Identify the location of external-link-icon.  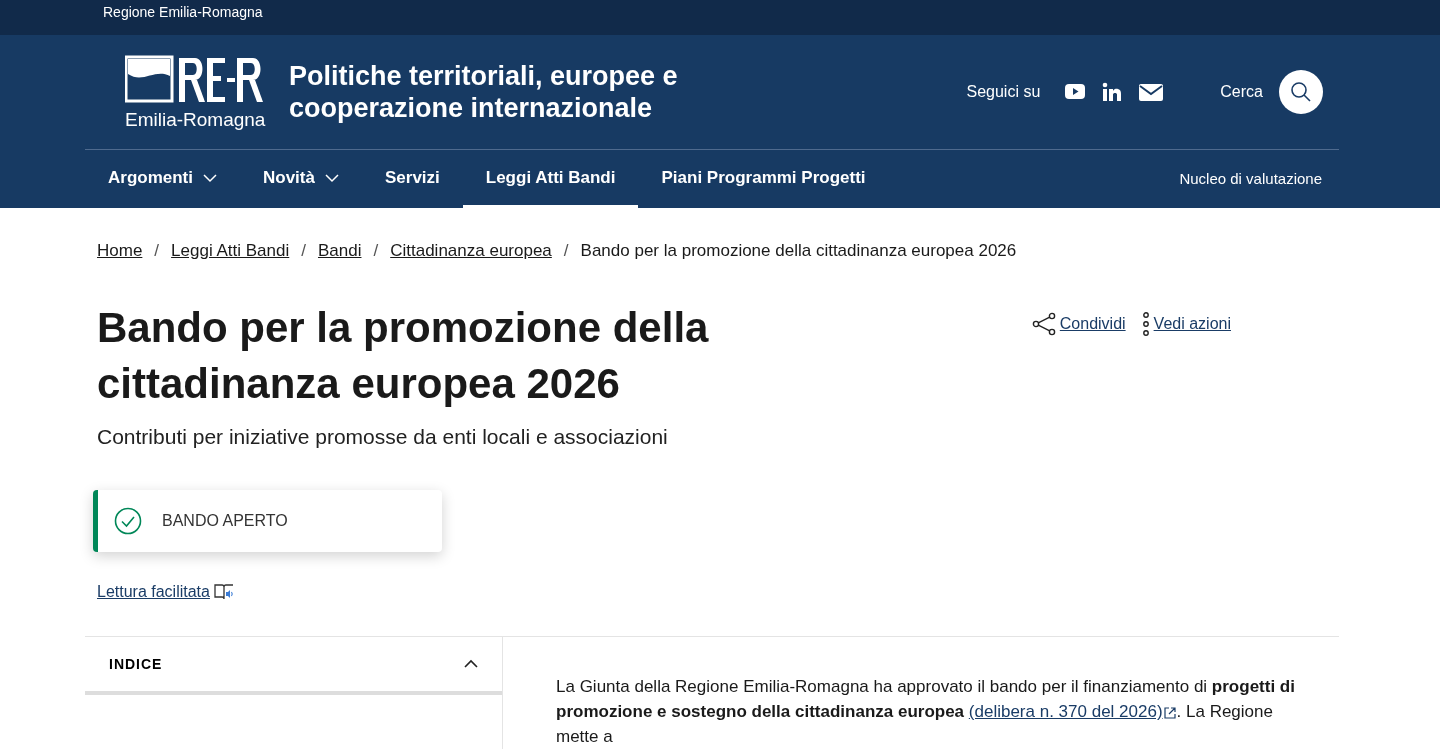
(1169, 712).